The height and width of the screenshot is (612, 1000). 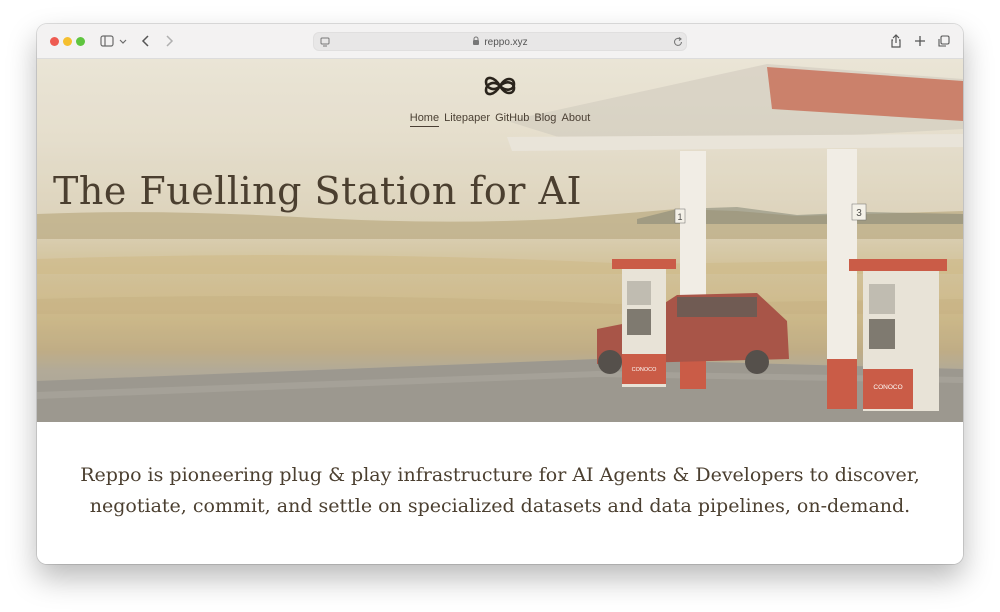 I want to click on share-icon, so click(x=896, y=41).